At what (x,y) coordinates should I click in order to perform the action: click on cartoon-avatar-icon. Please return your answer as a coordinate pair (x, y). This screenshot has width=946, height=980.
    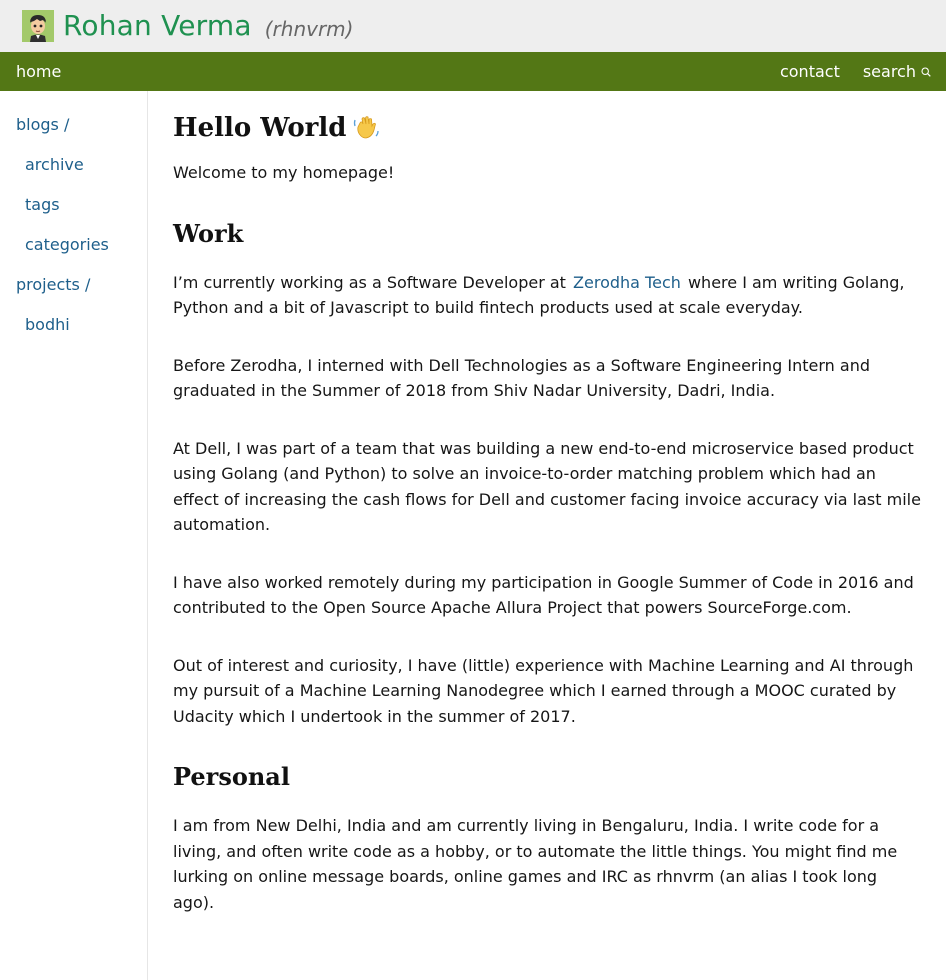
    Looking at the image, I should click on (38, 26).